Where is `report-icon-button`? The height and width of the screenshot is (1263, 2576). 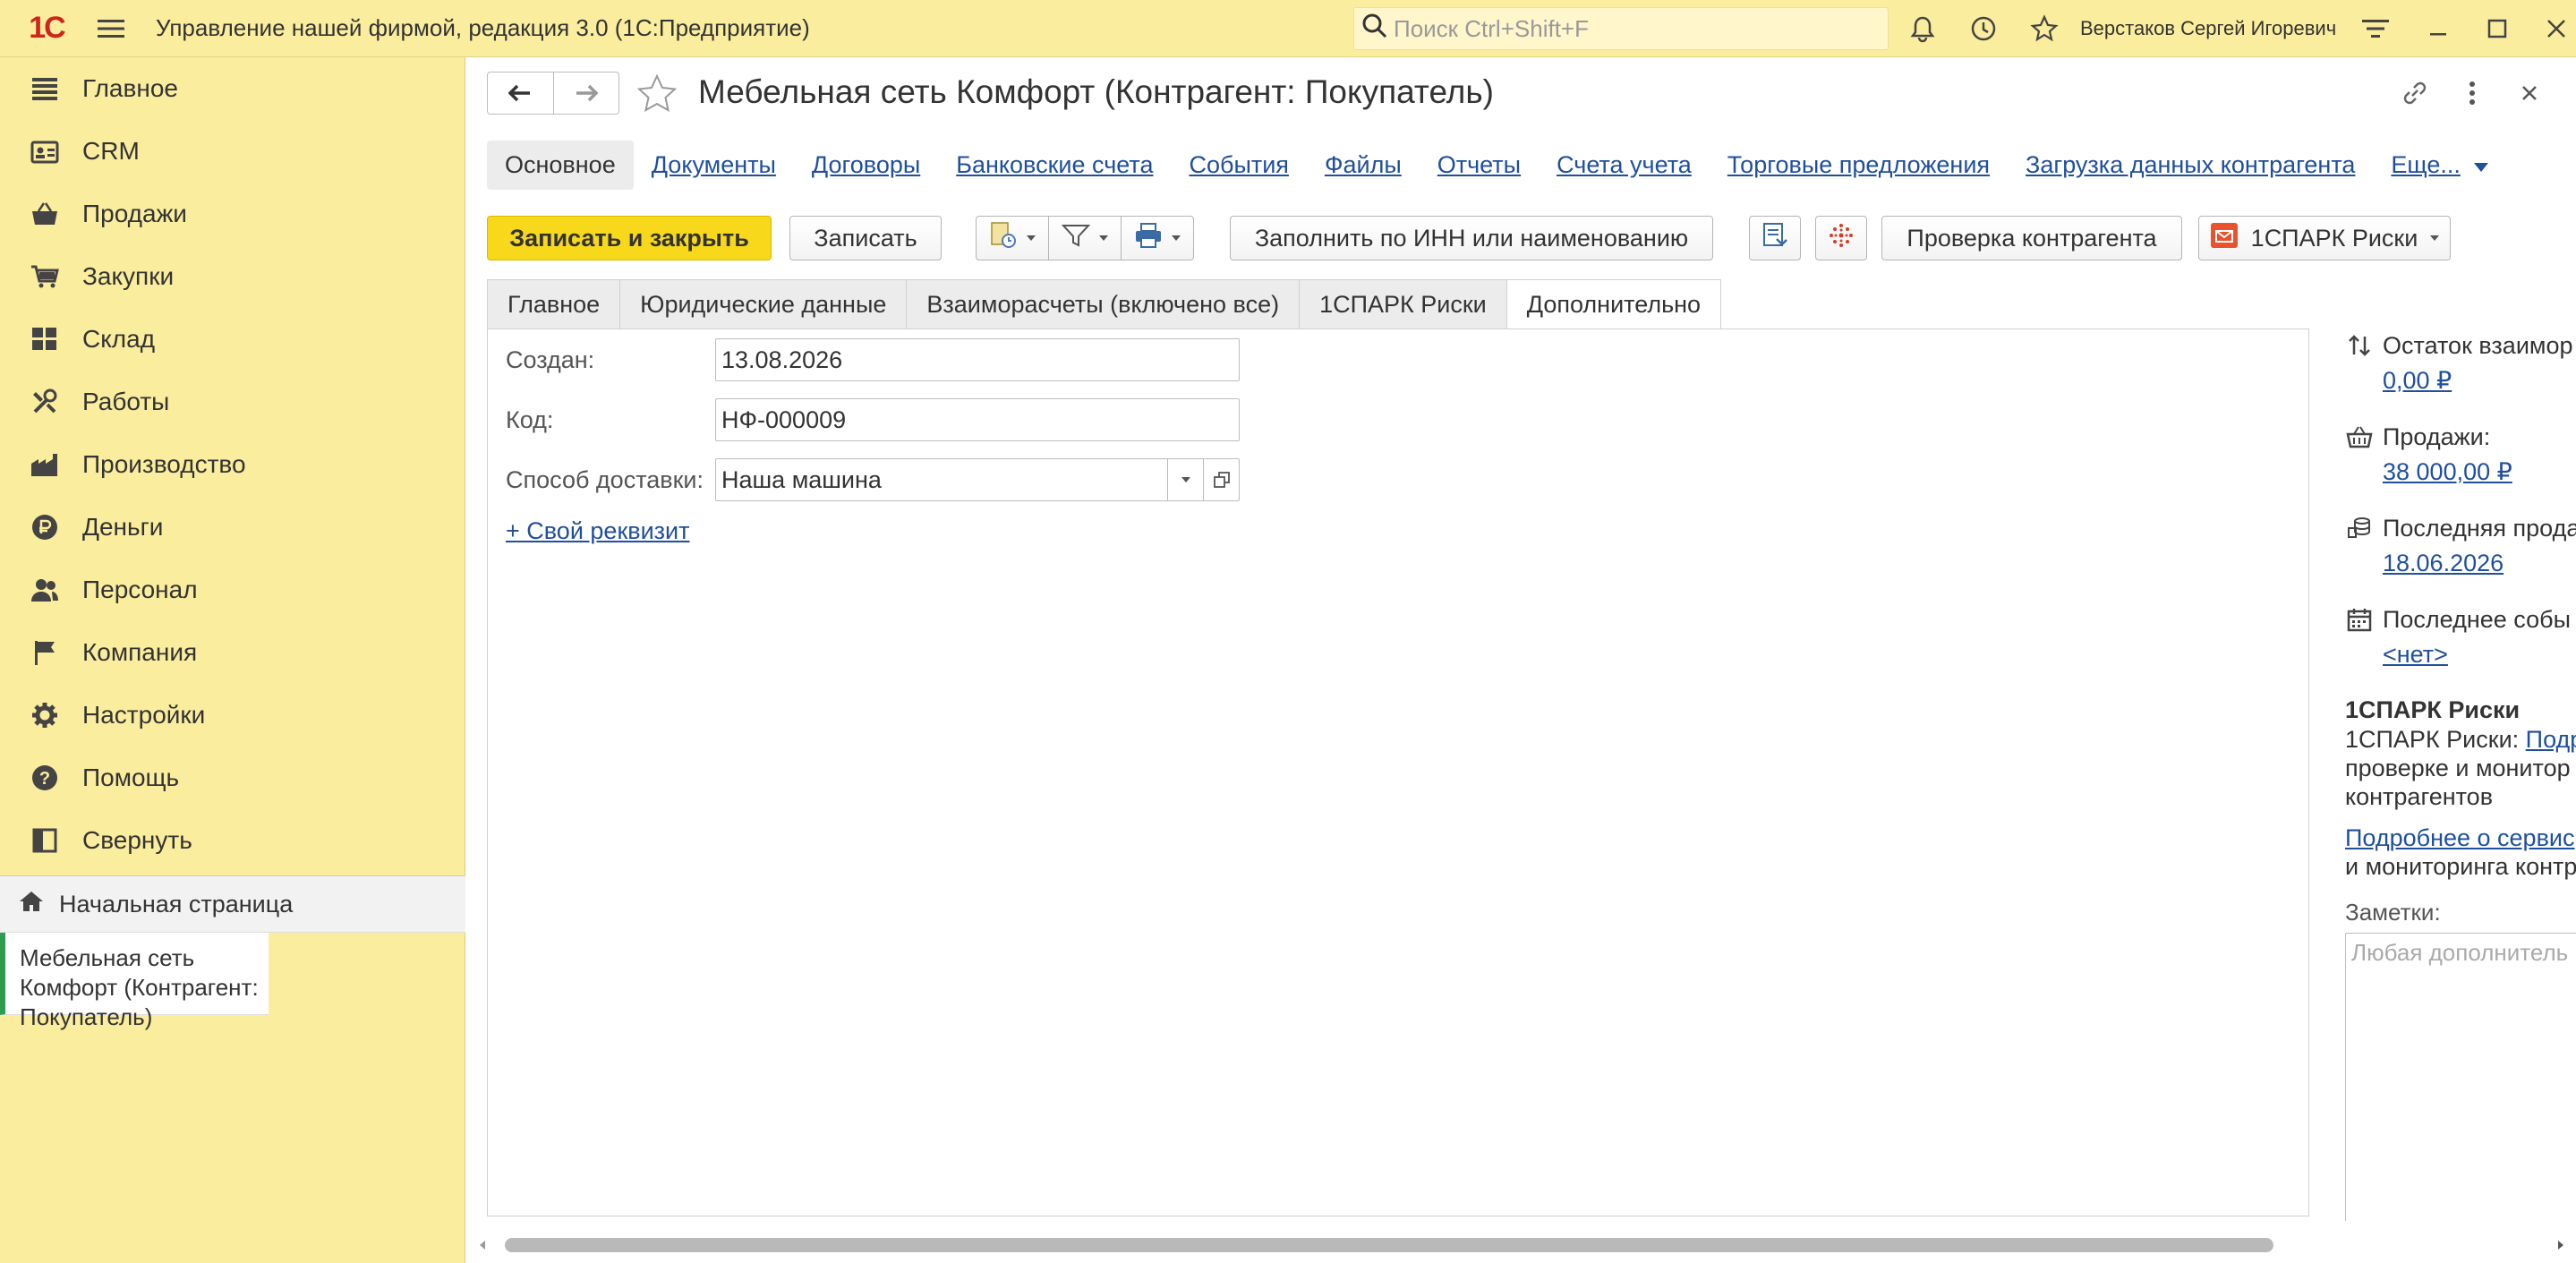 report-icon-button is located at coordinates (1775, 238).